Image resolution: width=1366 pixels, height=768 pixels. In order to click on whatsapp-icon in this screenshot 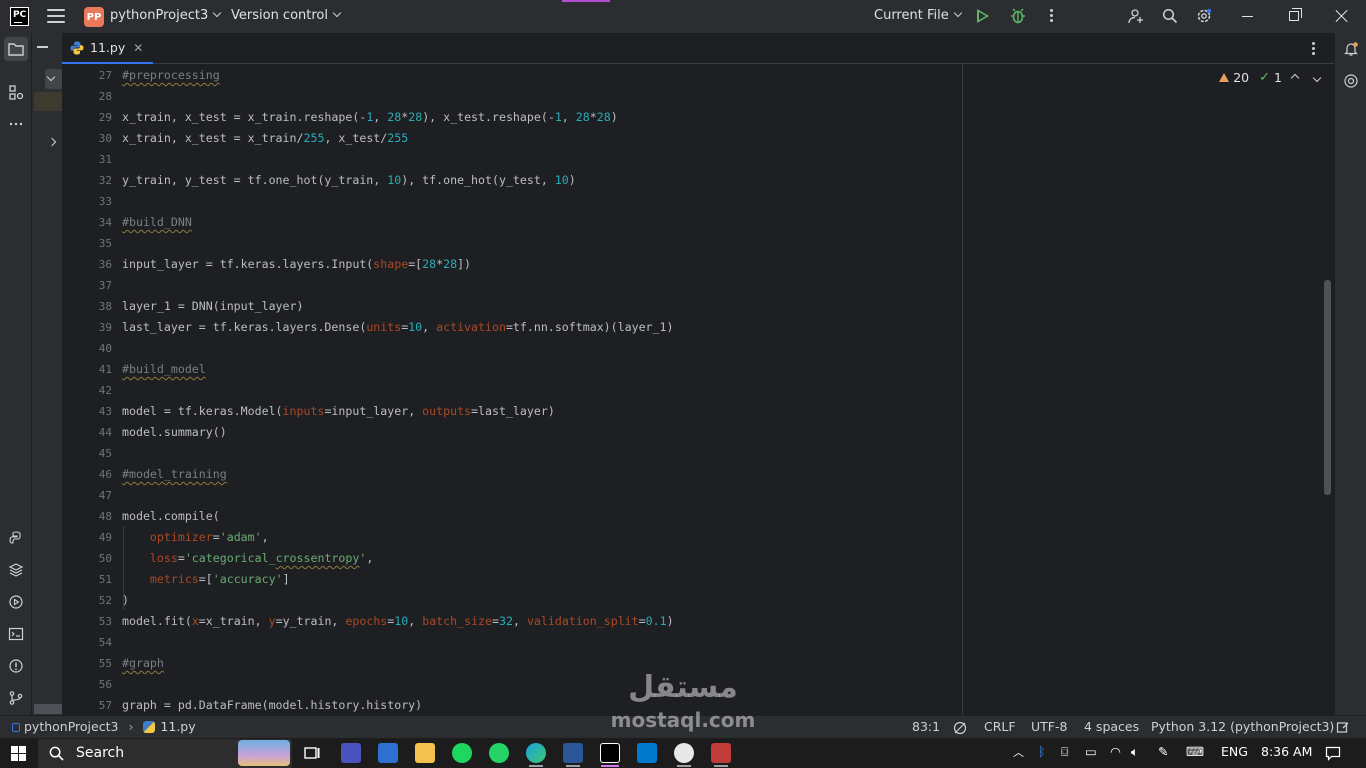, I will do `click(499, 753)`.